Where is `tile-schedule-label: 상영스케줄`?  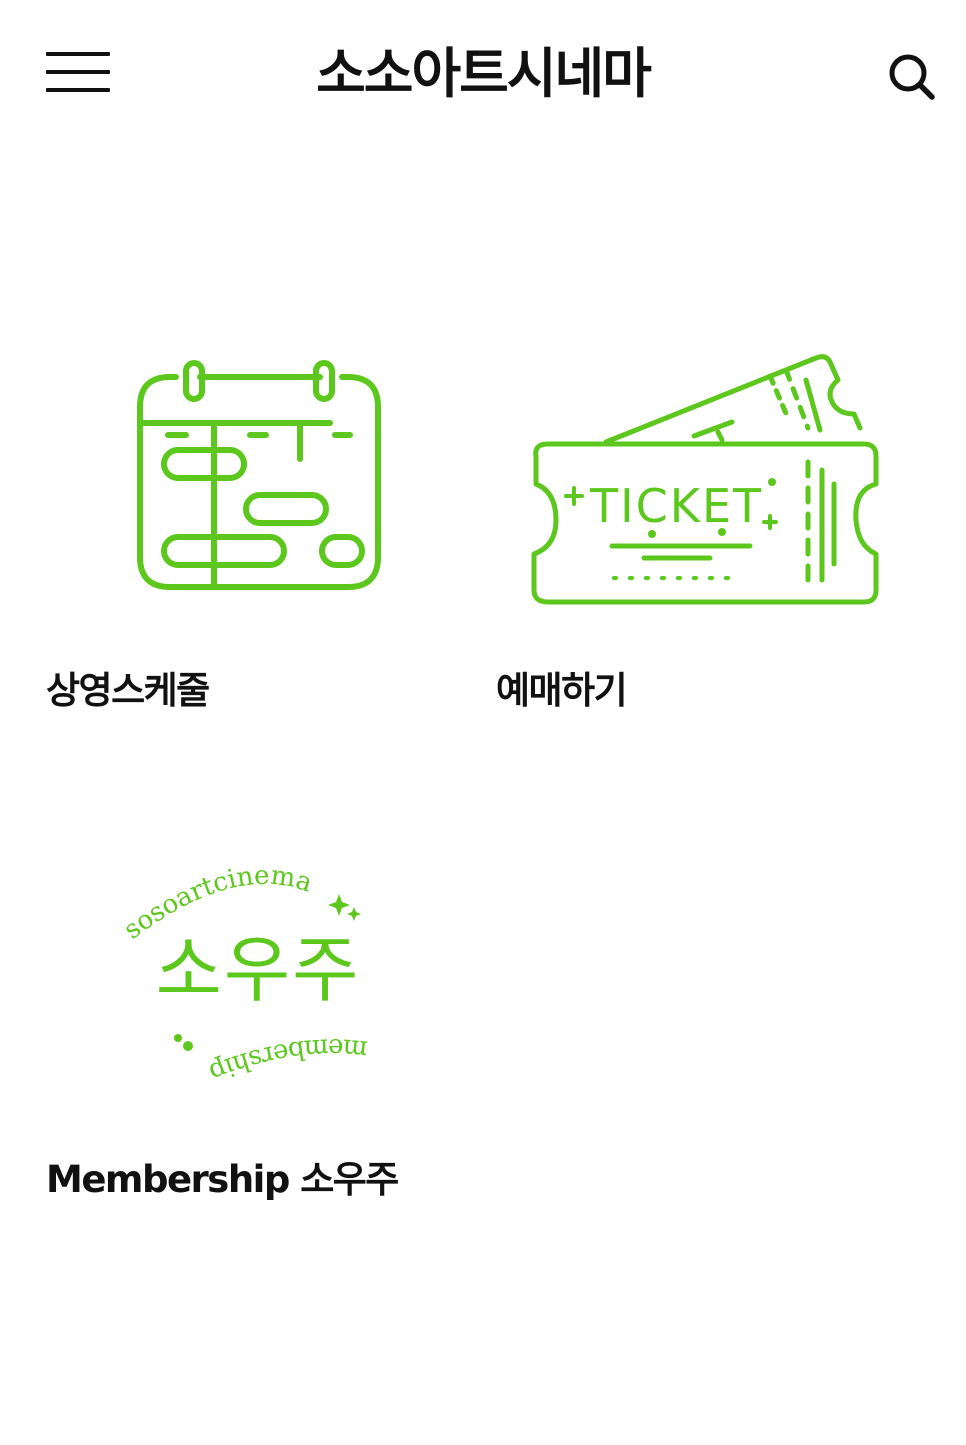
tile-schedule-label: 상영스케줄 is located at coordinates (128, 690).